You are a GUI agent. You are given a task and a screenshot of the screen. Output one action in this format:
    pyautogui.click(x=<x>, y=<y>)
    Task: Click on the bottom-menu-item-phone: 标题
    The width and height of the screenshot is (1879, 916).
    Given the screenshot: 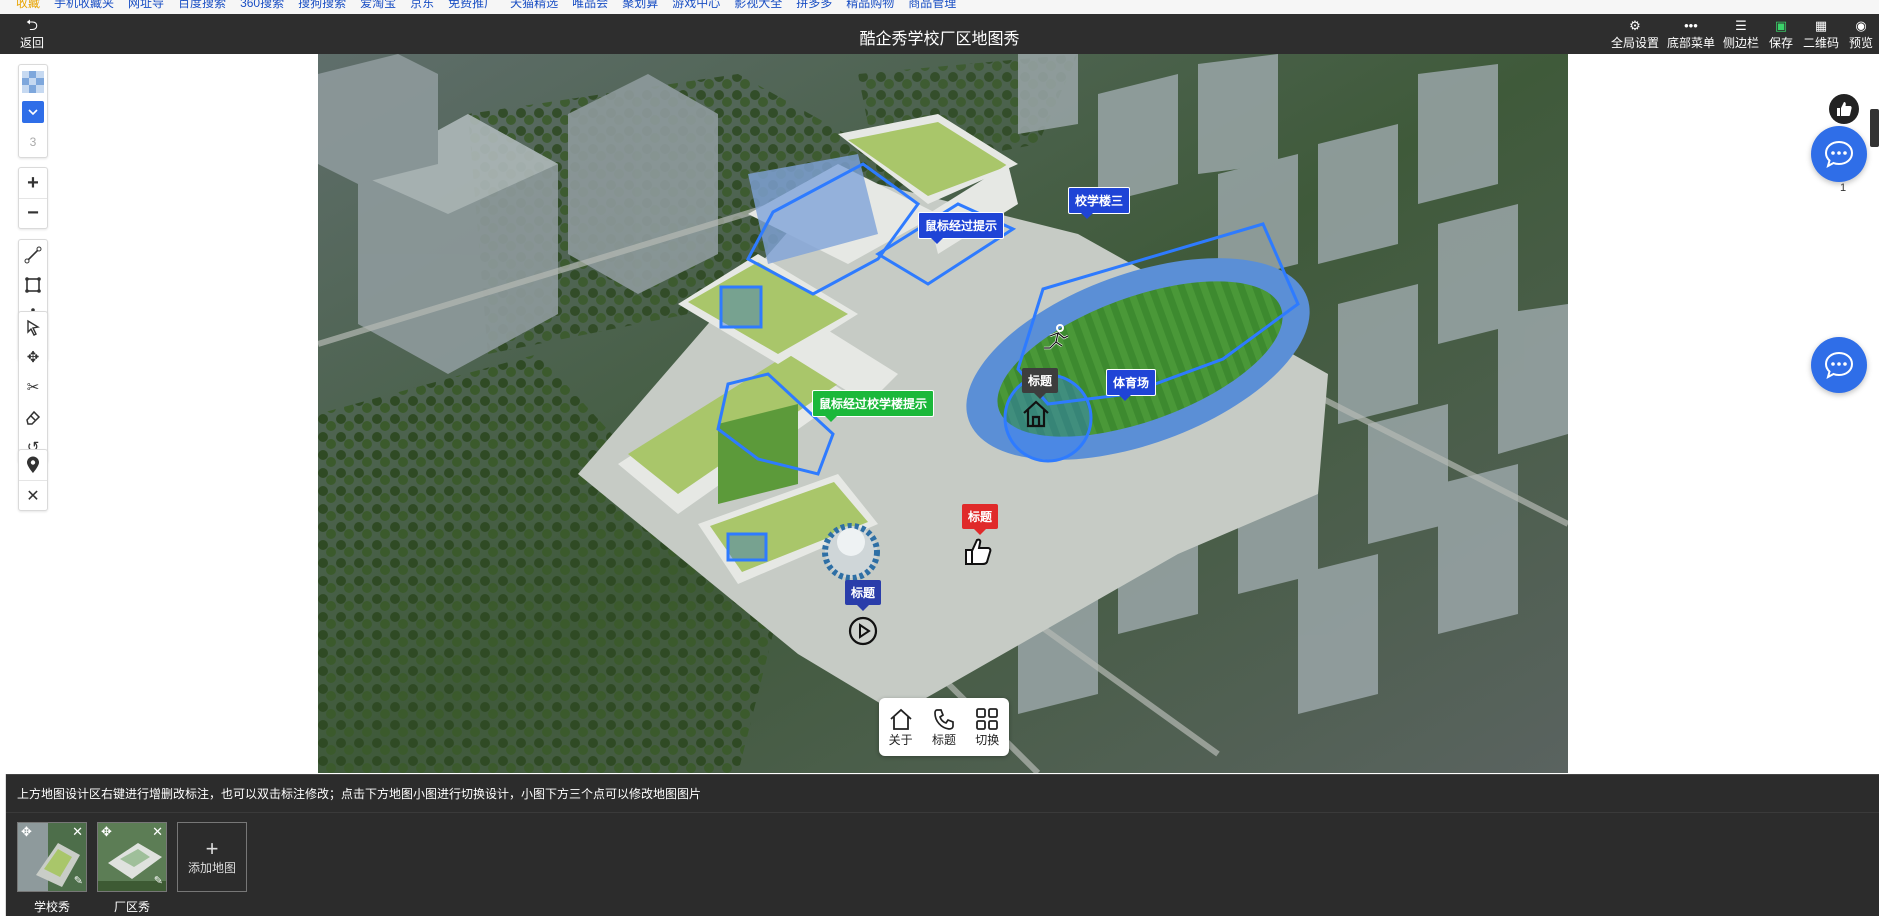 What is the action you would take?
    pyautogui.click(x=944, y=727)
    